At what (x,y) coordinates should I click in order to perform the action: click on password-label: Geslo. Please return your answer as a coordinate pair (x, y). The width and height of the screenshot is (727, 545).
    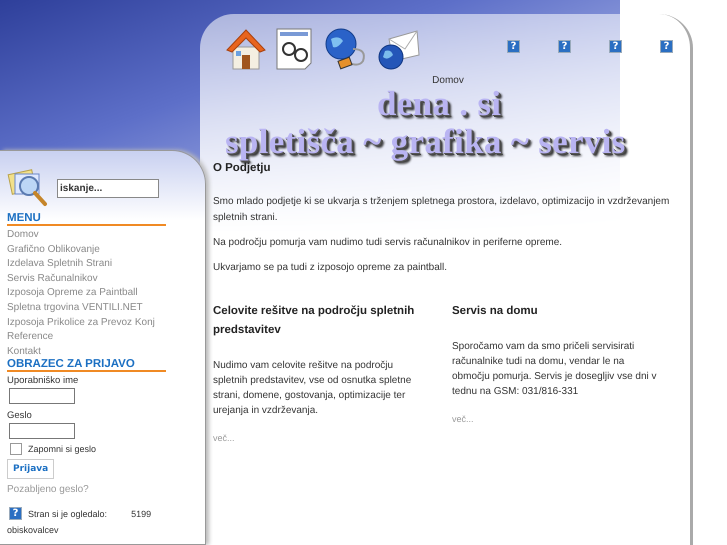
    Looking at the image, I should click on (20, 416).